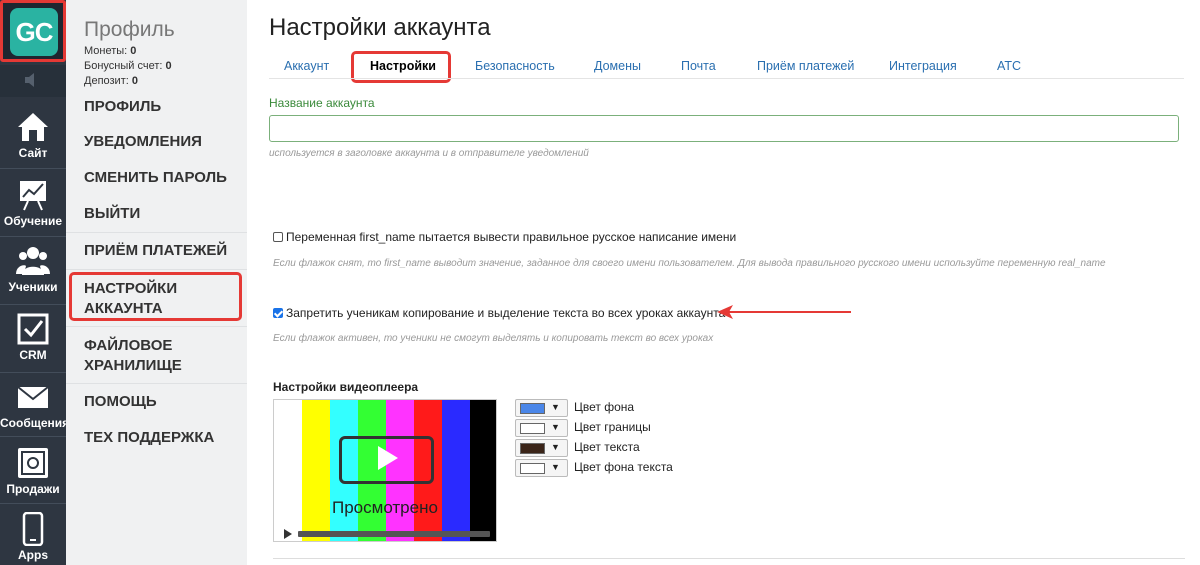 The width and height of the screenshot is (1200, 565). I want to click on chart-board-icon, so click(33, 196).